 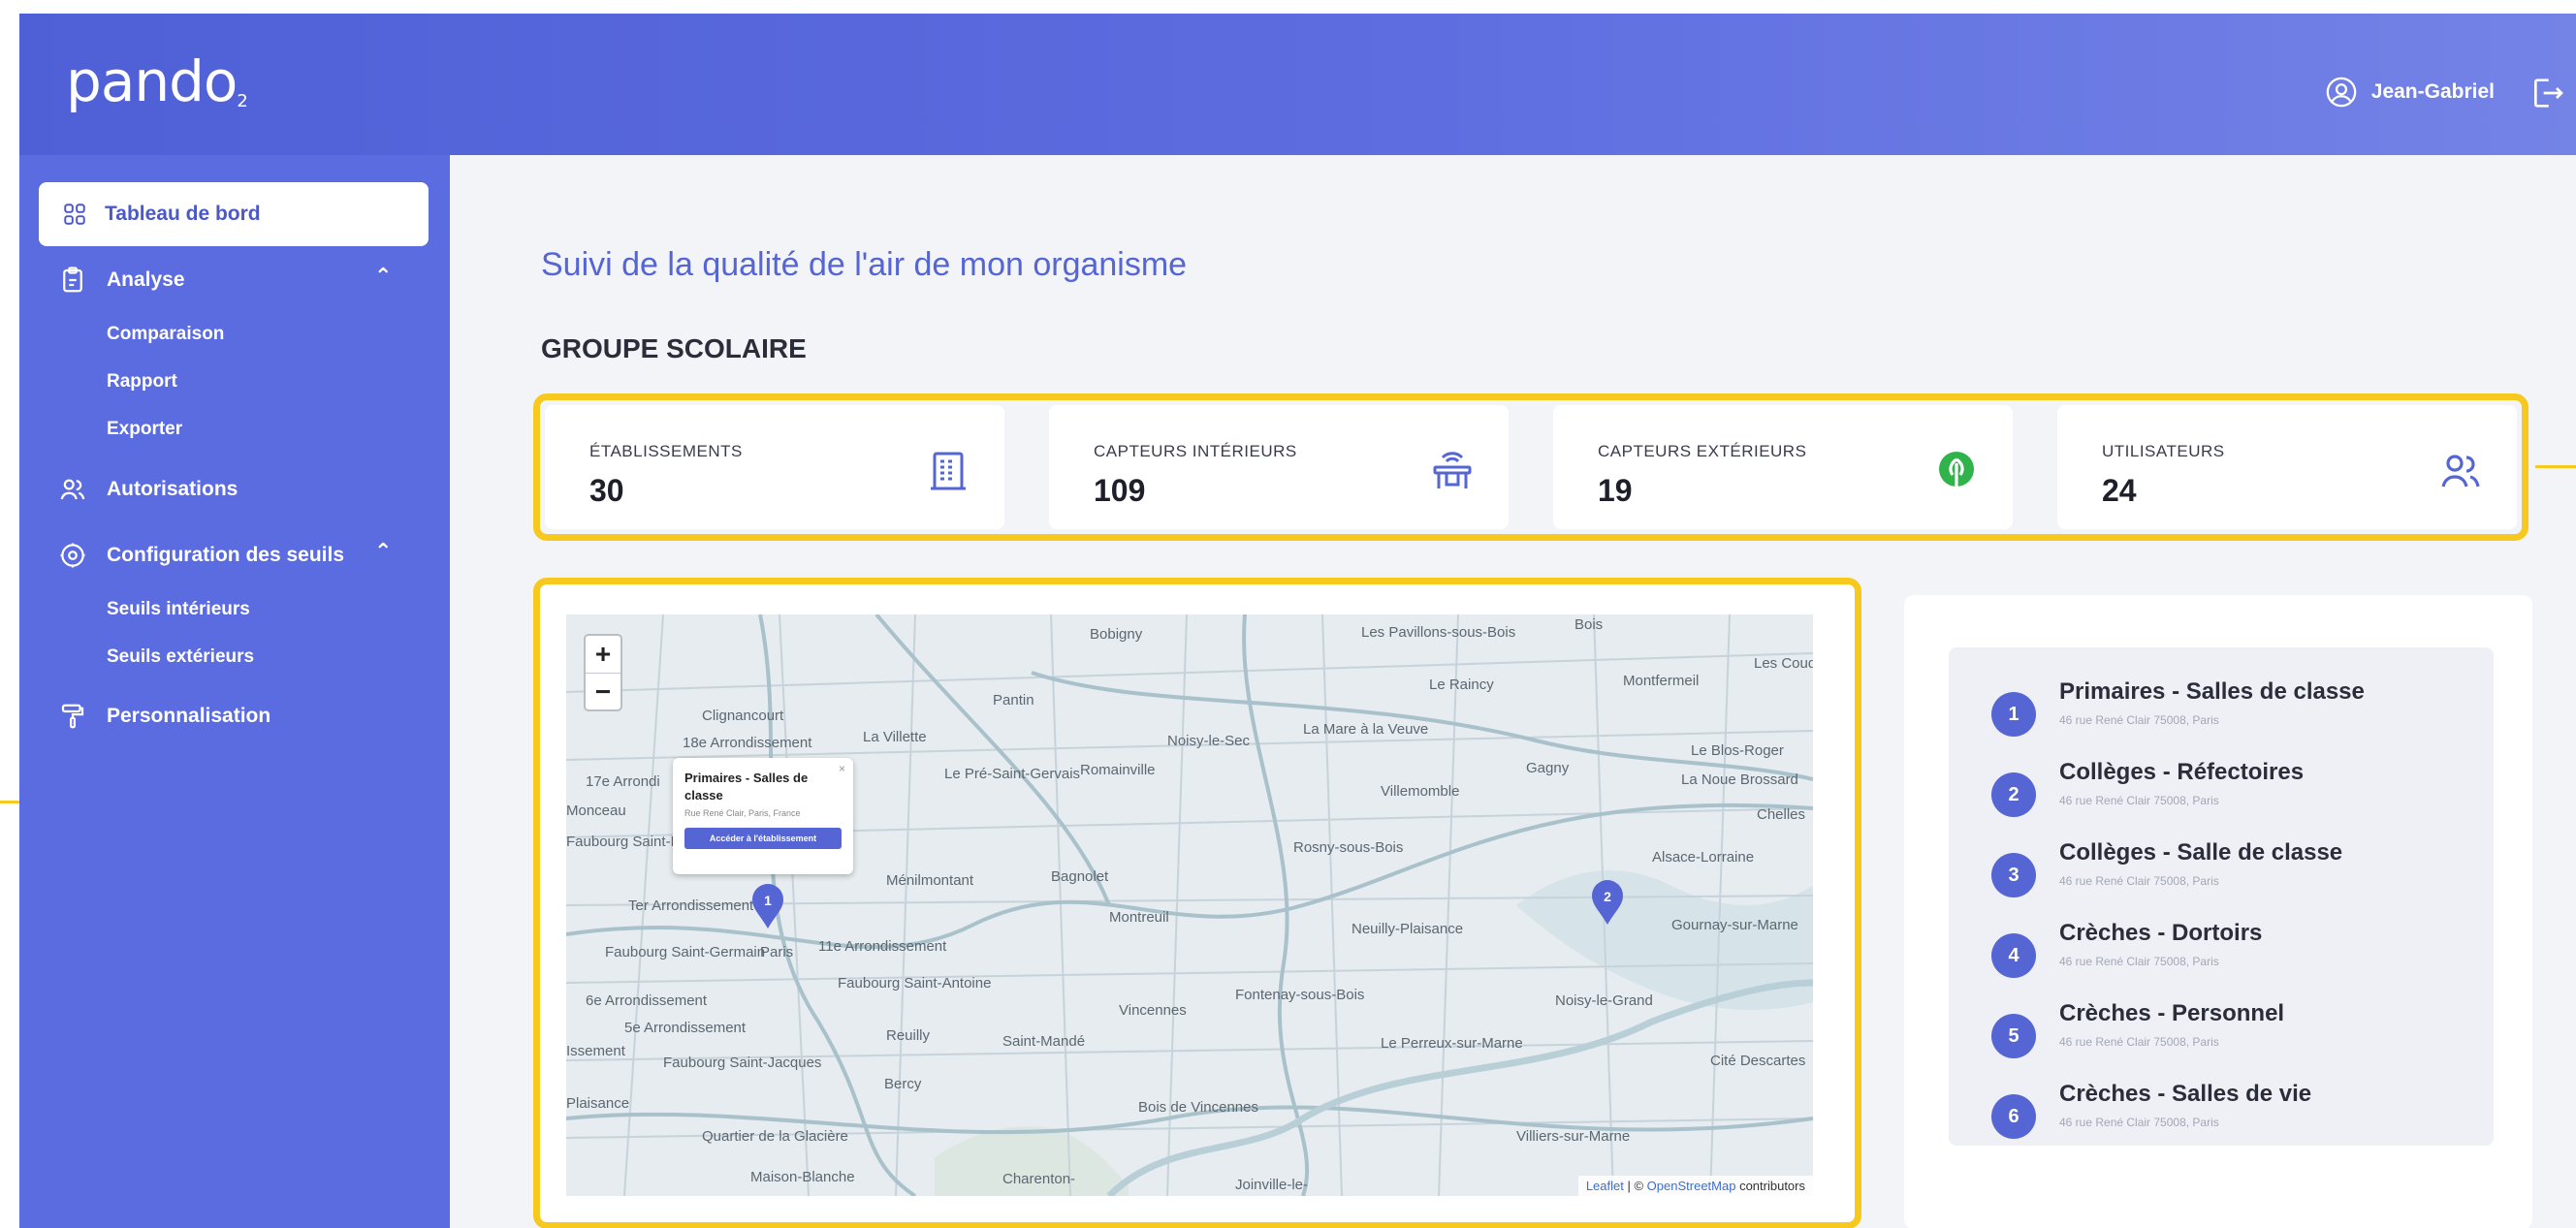 What do you see at coordinates (1607, 902) in the screenshot?
I see `map-marker-pin: 2` at bounding box center [1607, 902].